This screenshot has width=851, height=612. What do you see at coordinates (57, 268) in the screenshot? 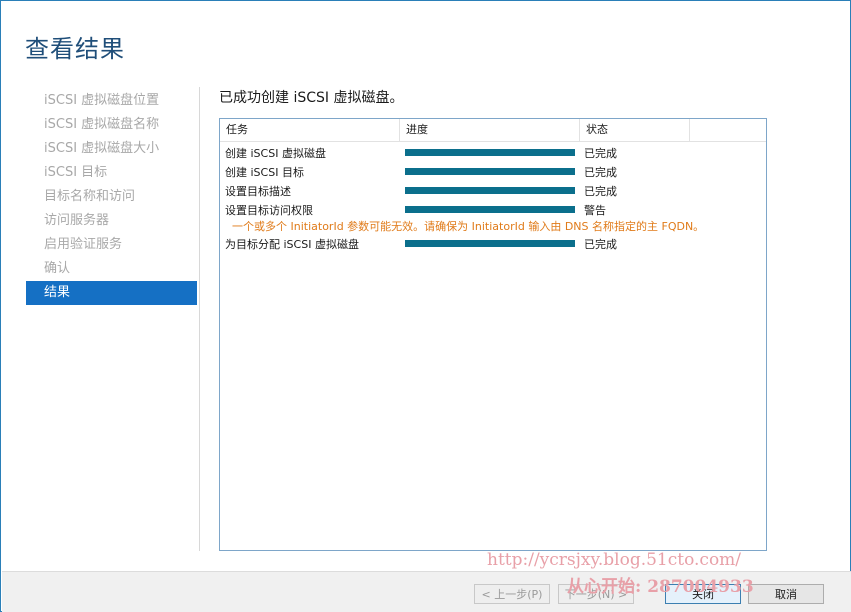
I see `nav-item-confirmation: 确认` at bounding box center [57, 268].